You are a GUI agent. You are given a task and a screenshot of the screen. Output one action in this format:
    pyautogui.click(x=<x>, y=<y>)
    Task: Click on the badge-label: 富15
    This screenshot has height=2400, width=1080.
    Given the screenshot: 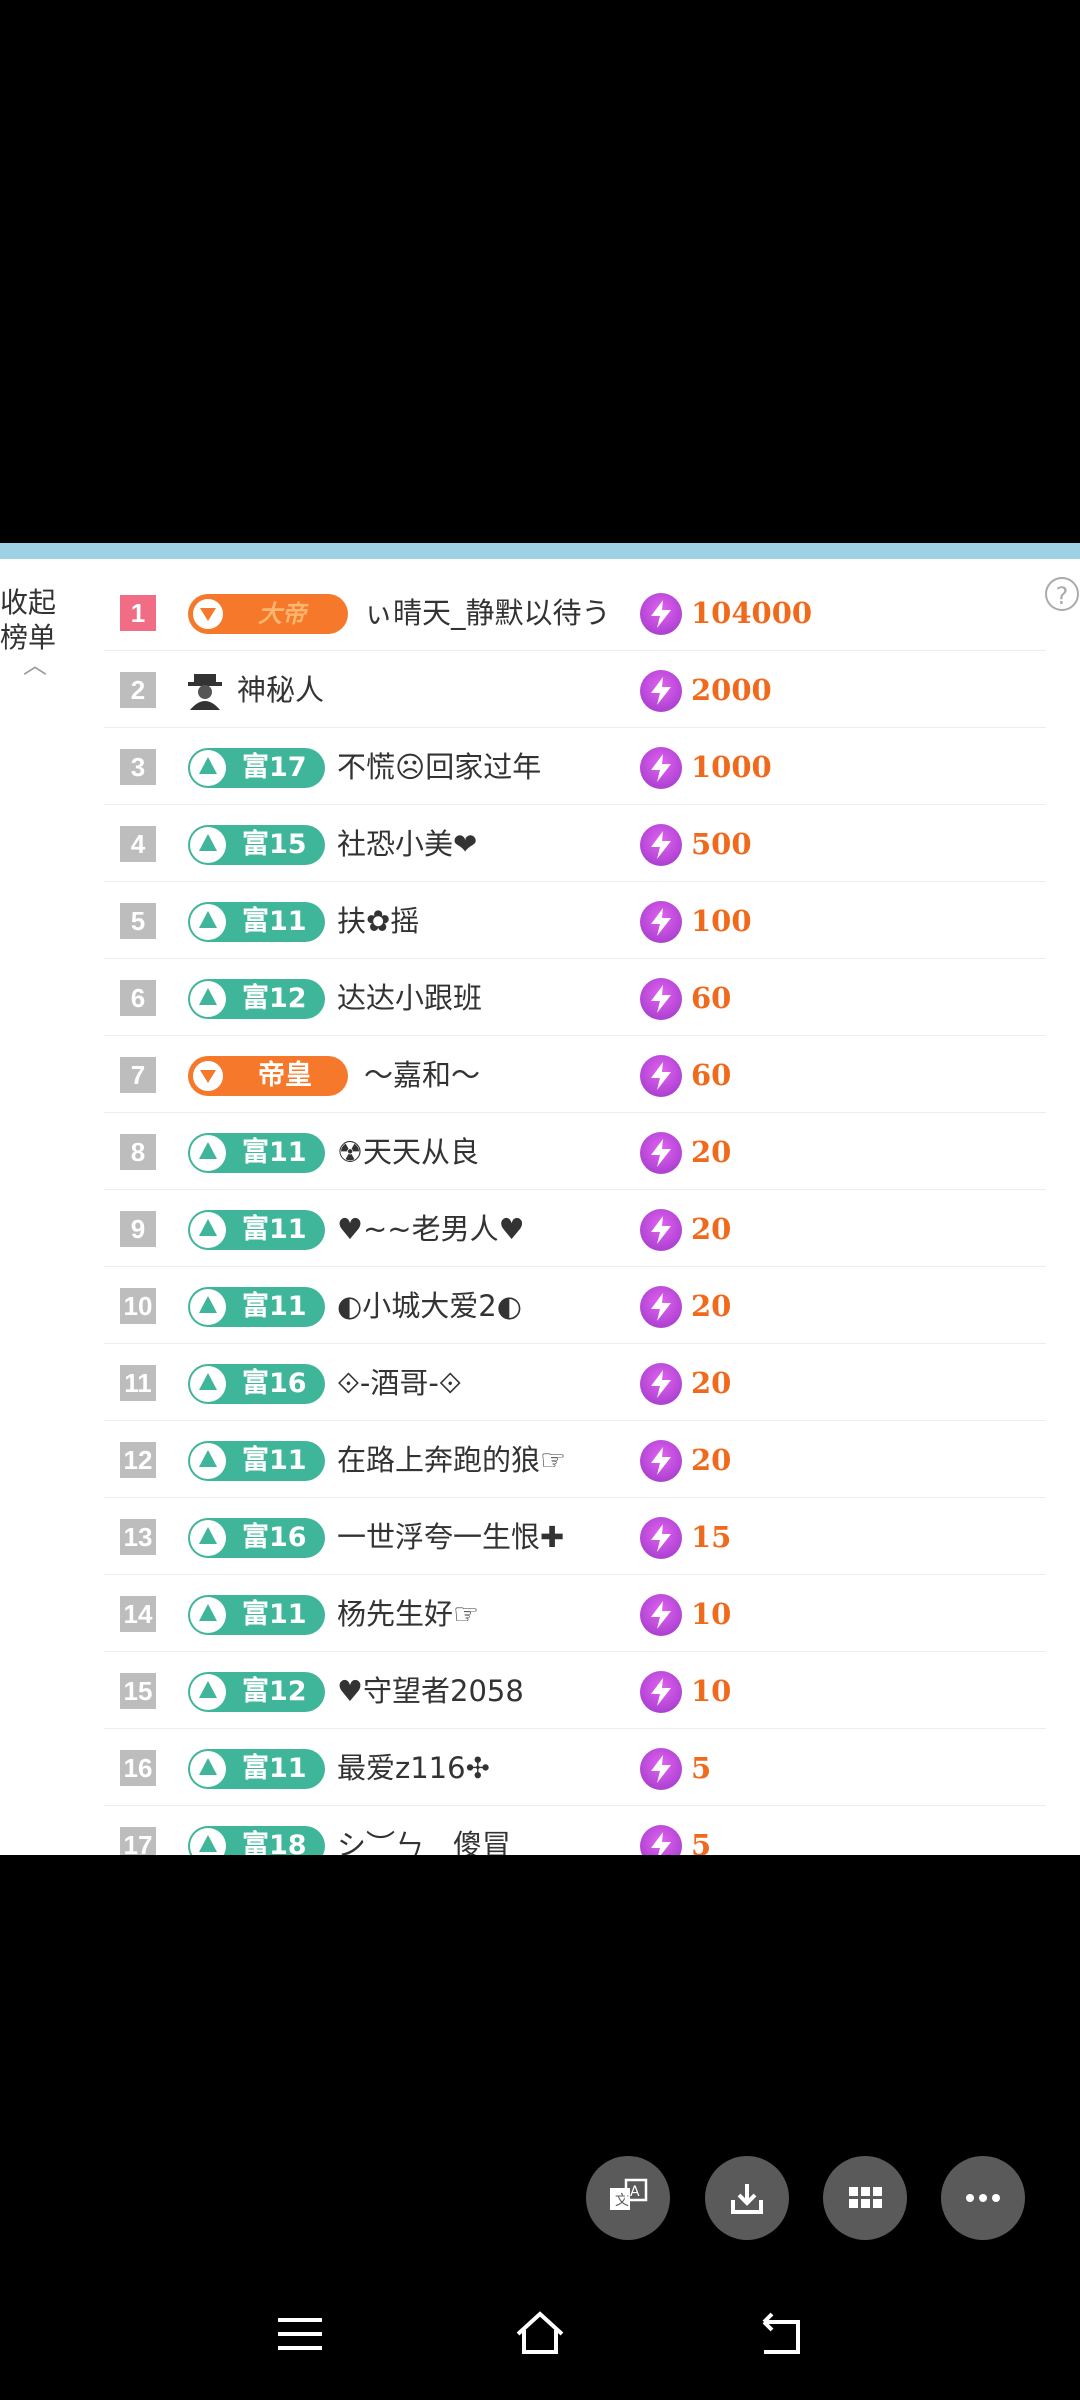 What is the action you would take?
    pyautogui.click(x=274, y=844)
    